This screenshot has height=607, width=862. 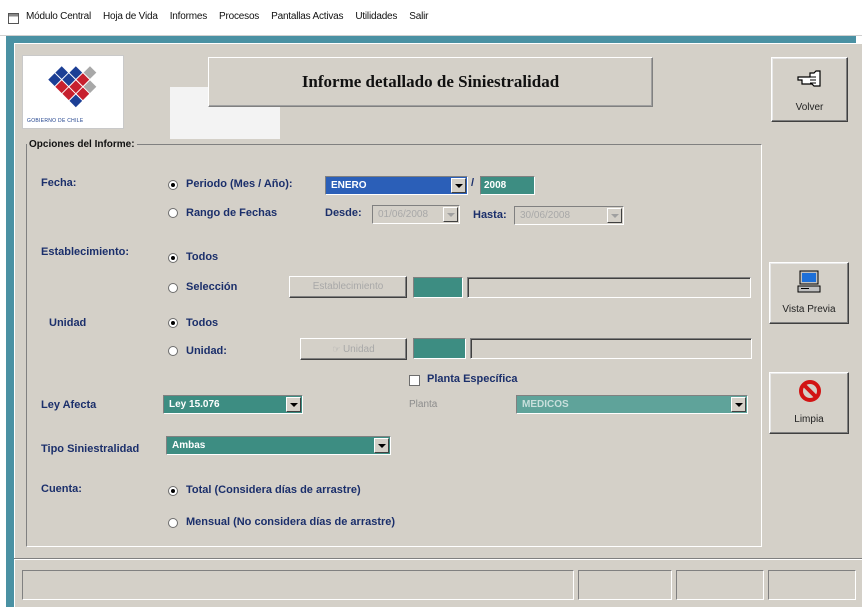 What do you see at coordinates (495, 185) in the screenshot?
I see `year-value: 2008` at bounding box center [495, 185].